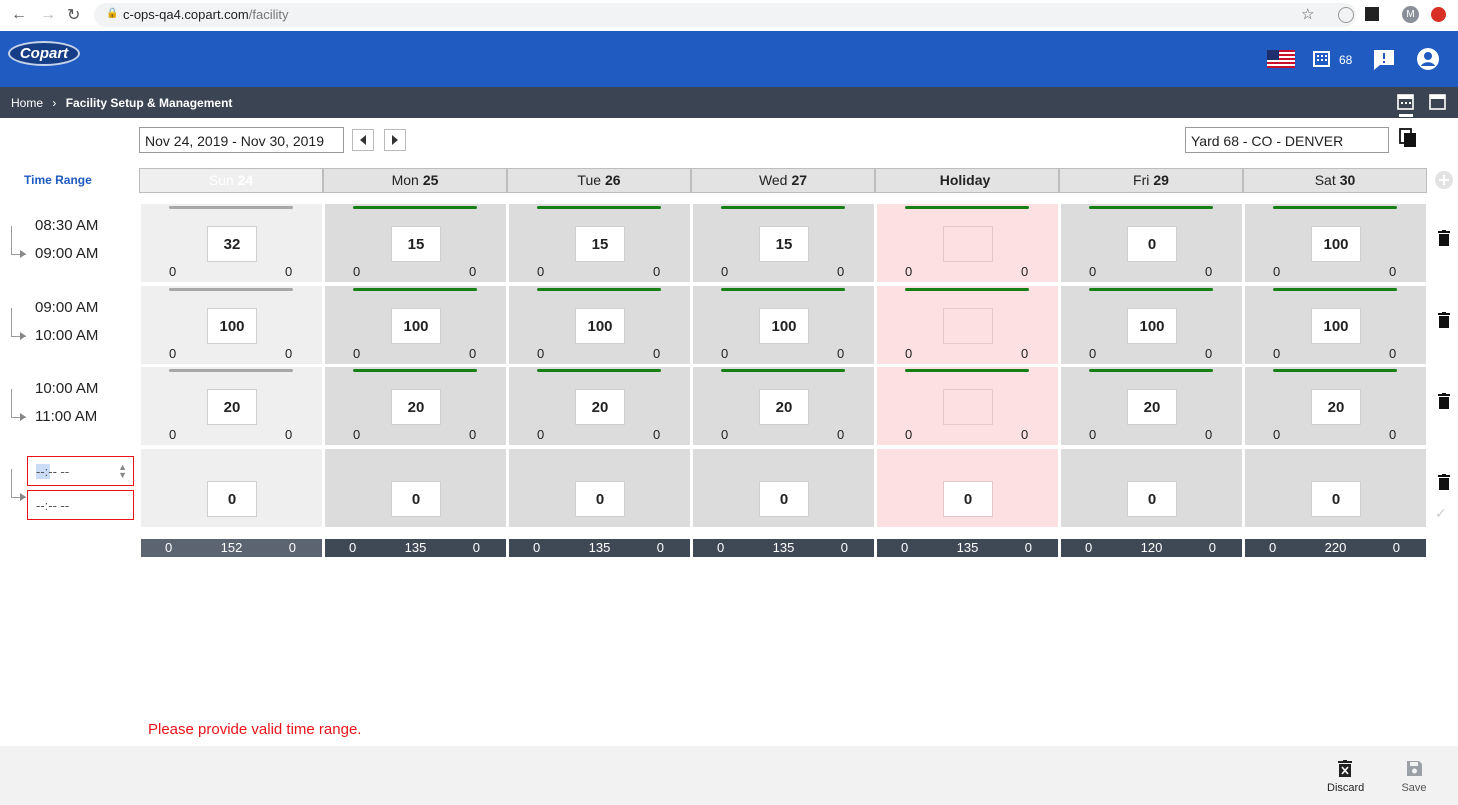 The width and height of the screenshot is (1458, 805). Describe the element at coordinates (66, 388) in the screenshot. I see `time-start: 10:00 AM` at that location.